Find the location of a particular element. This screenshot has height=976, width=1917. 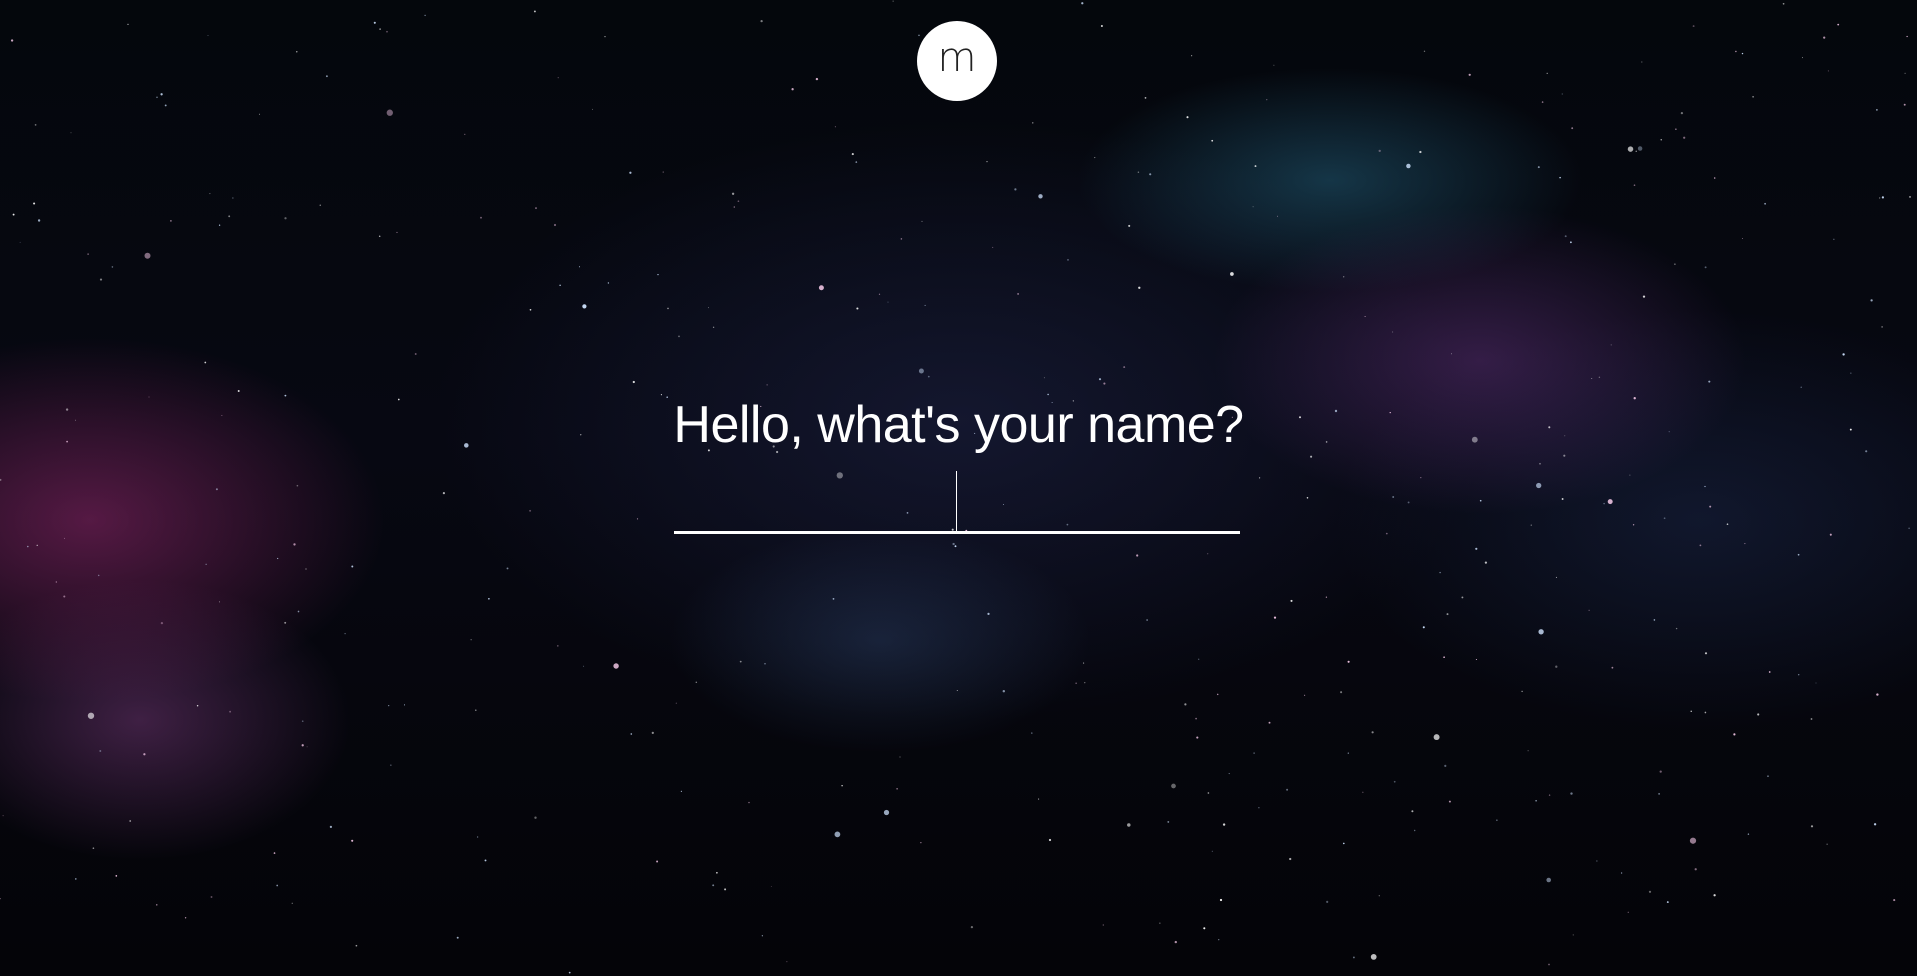

logo-button: m is located at coordinates (957, 61).